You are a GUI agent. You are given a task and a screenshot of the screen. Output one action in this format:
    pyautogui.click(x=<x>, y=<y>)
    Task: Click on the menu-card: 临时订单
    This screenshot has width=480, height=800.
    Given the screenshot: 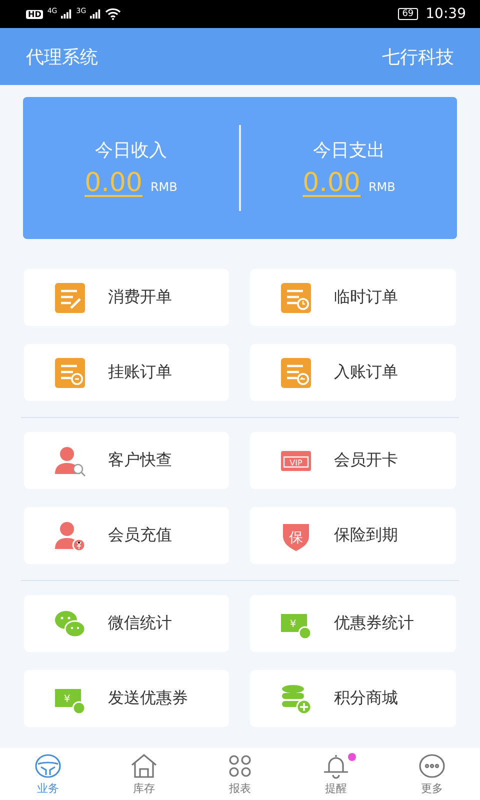 What is the action you would take?
    pyautogui.click(x=353, y=297)
    